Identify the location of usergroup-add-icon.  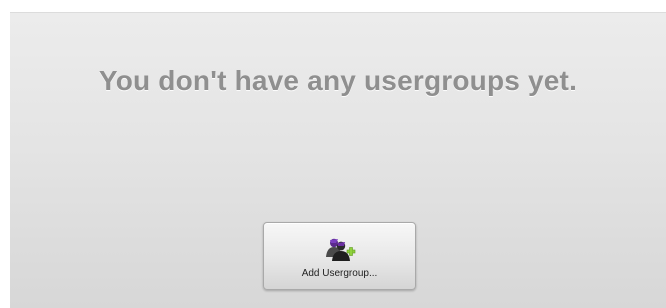
(341, 249).